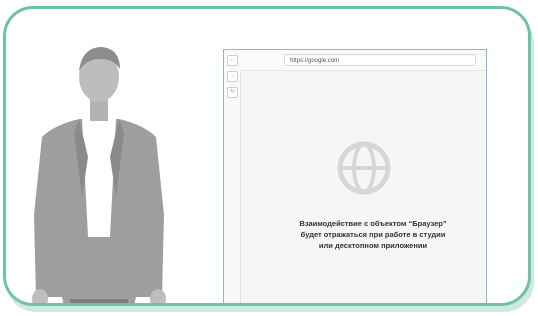 This screenshot has width=538, height=316. I want to click on message-line: будет отражаться при работе в студии, so click(373, 234).